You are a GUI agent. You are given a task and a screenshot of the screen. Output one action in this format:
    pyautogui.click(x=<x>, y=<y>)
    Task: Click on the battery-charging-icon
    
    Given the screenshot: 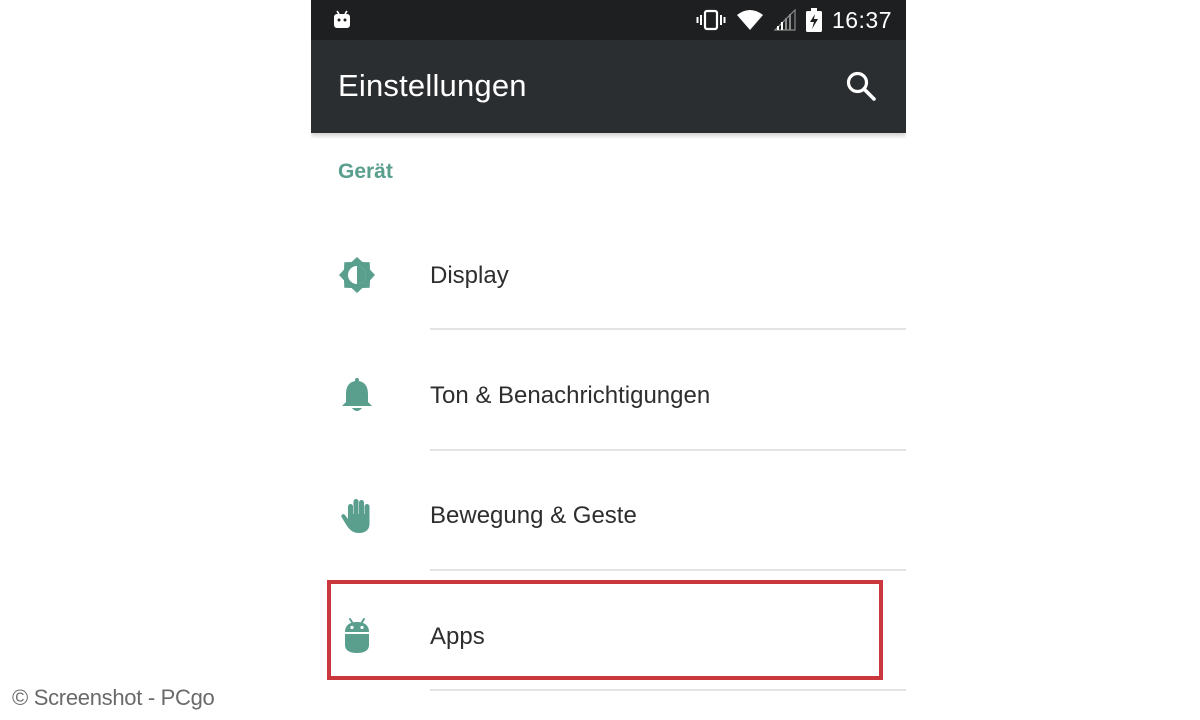 What is the action you would take?
    pyautogui.click(x=813, y=20)
    